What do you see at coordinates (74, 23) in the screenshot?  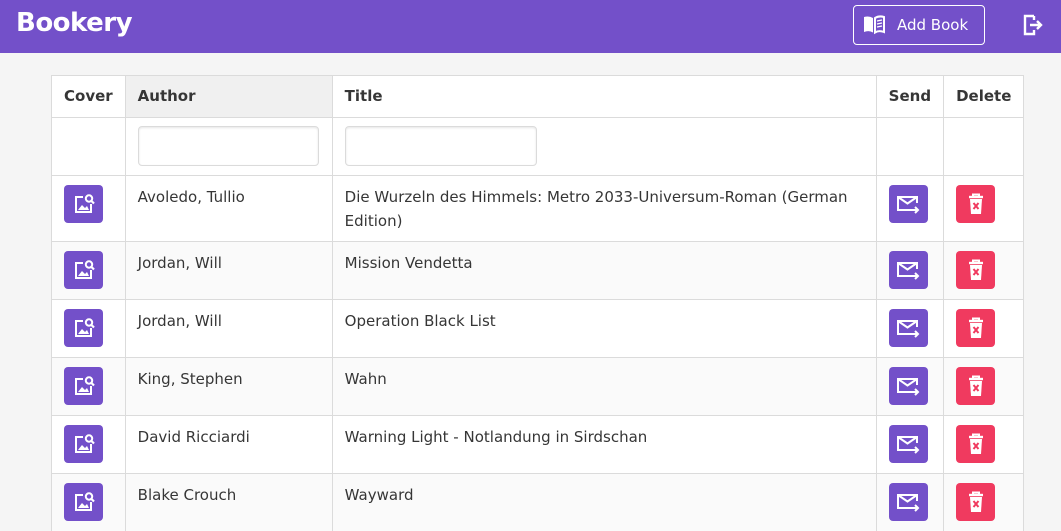 I see `app-title: Bookery` at bounding box center [74, 23].